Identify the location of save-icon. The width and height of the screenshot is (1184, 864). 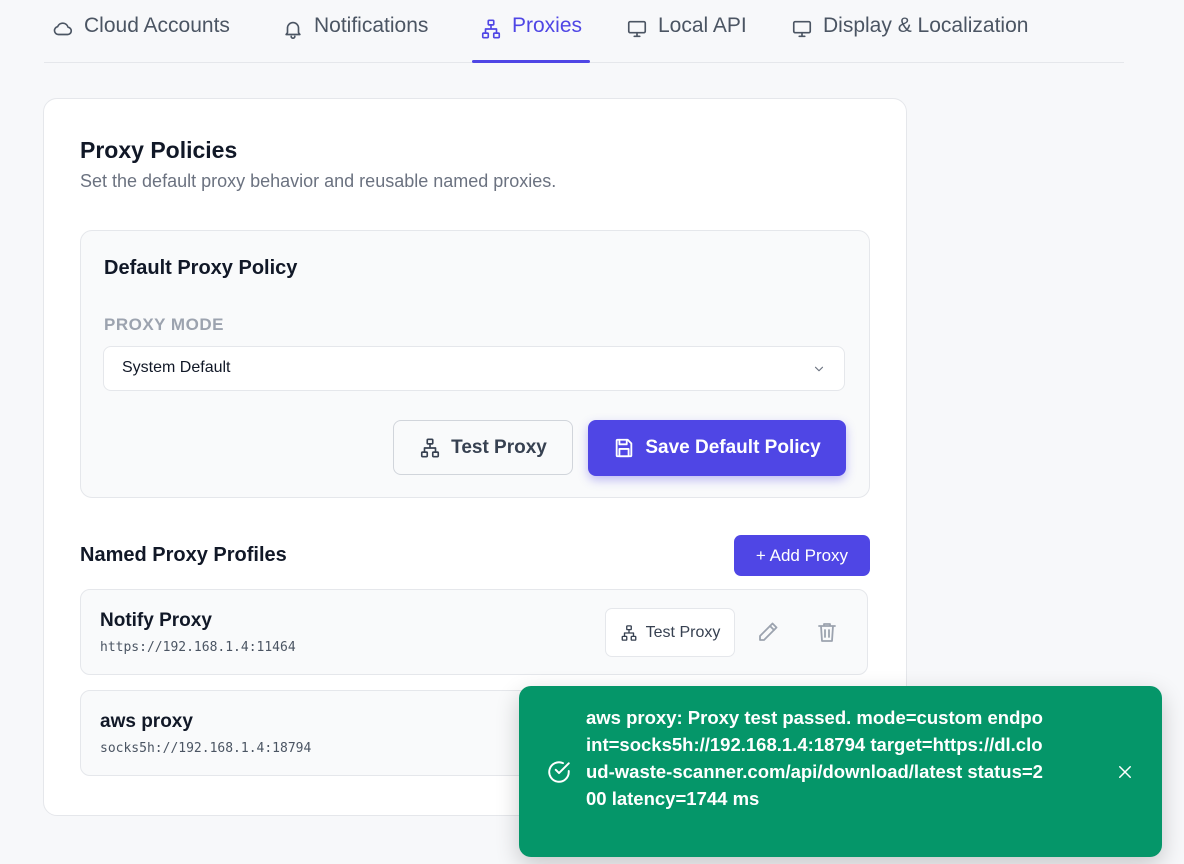
(624, 448).